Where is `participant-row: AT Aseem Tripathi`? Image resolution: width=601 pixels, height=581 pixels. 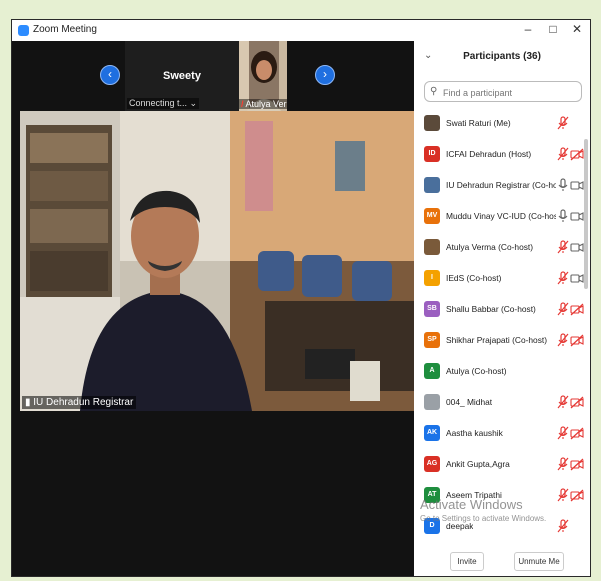
participant-row: AT Aseem Tripathi is located at coordinates (500, 496).